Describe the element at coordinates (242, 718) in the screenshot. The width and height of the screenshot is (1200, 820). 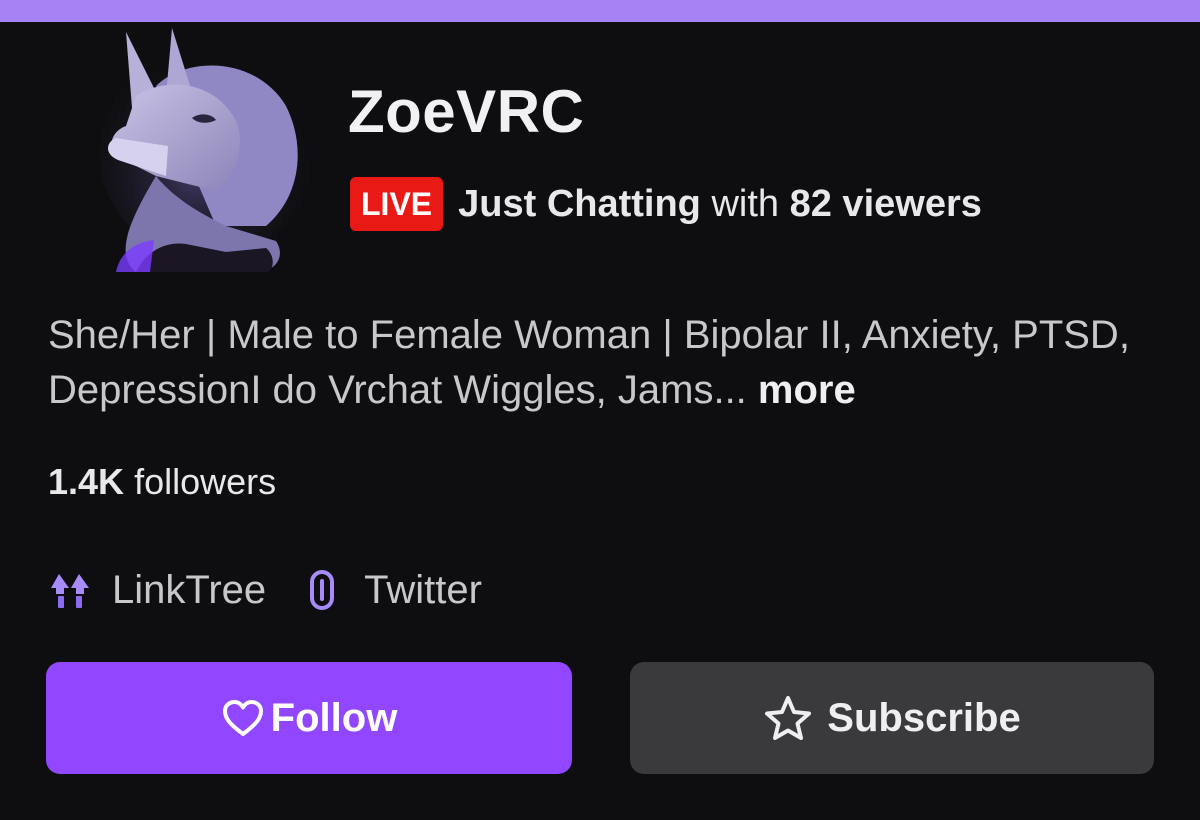
I see `heart-icon` at that location.